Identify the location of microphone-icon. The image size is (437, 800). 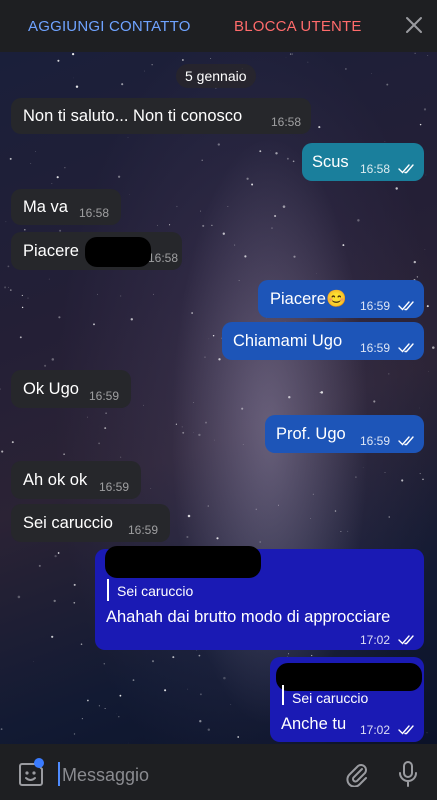
(408, 774).